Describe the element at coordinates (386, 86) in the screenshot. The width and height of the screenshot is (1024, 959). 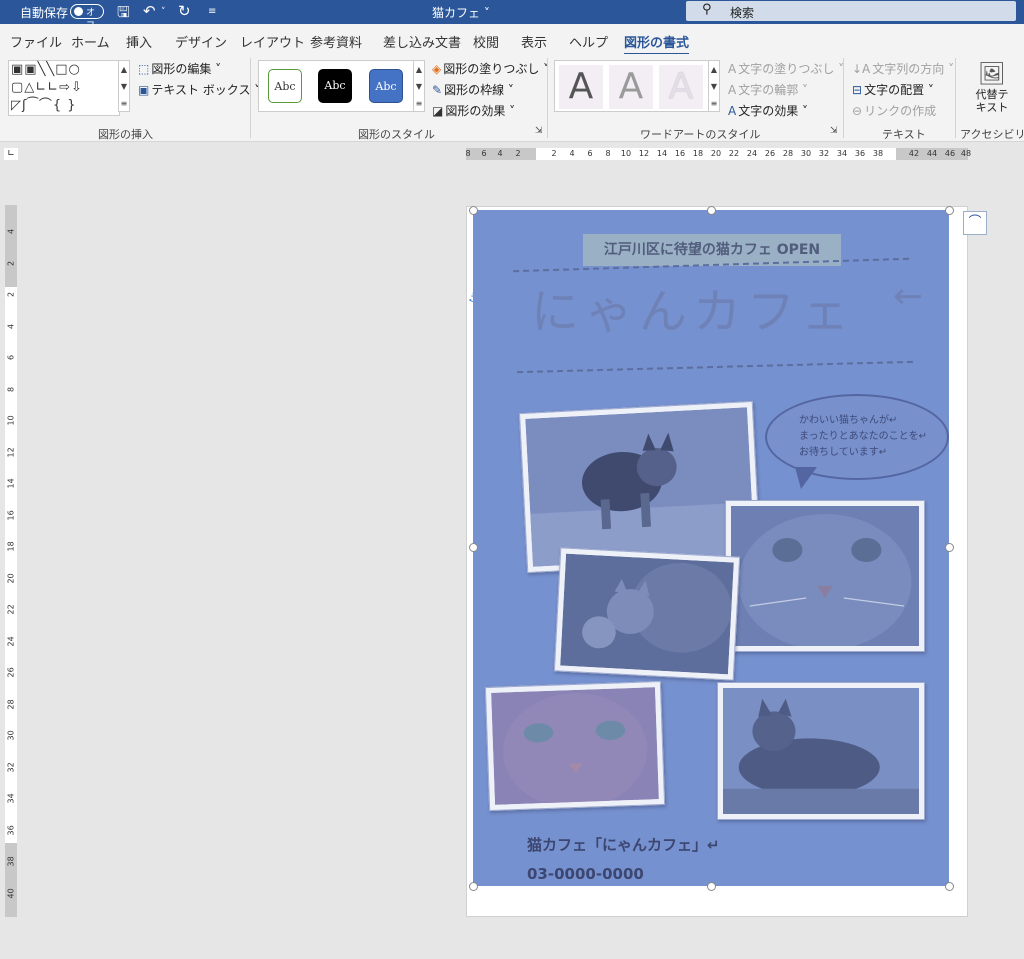
I see `style-preset-blue: Abc` at that location.